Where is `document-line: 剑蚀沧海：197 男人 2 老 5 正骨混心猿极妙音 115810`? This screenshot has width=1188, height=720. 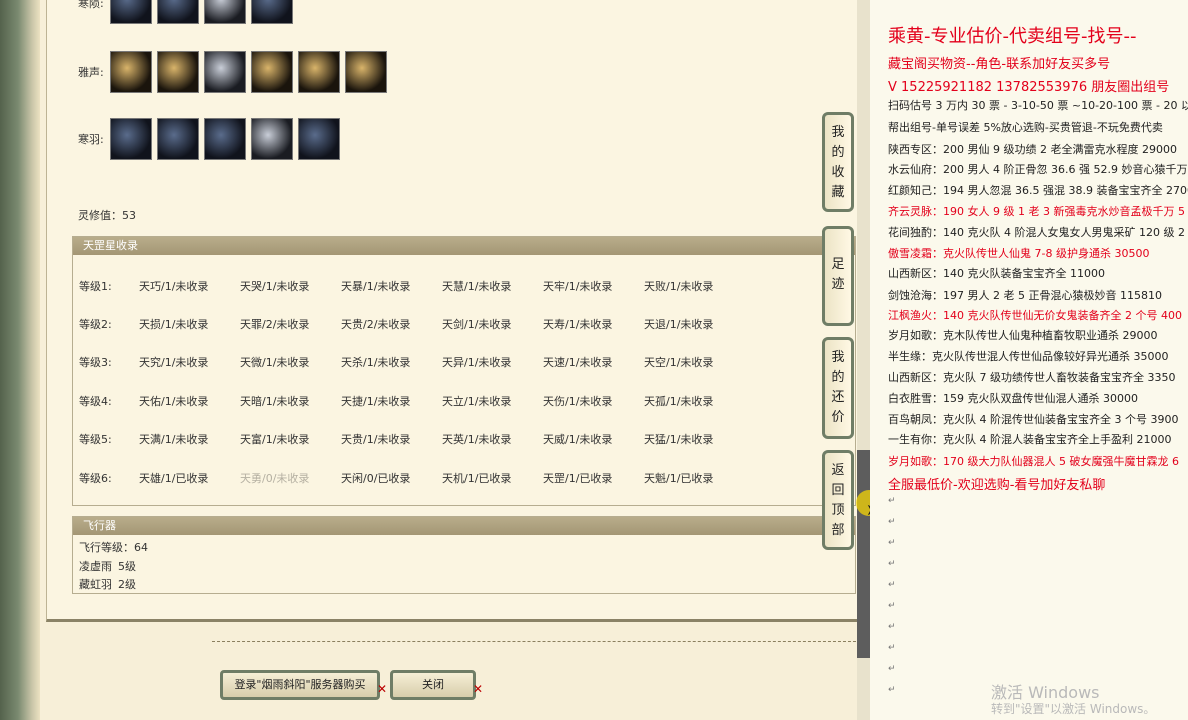 document-line: 剑蚀沧海：197 男人 2 老 5 正骨混心猿极妙音 115810 is located at coordinates (1025, 295).